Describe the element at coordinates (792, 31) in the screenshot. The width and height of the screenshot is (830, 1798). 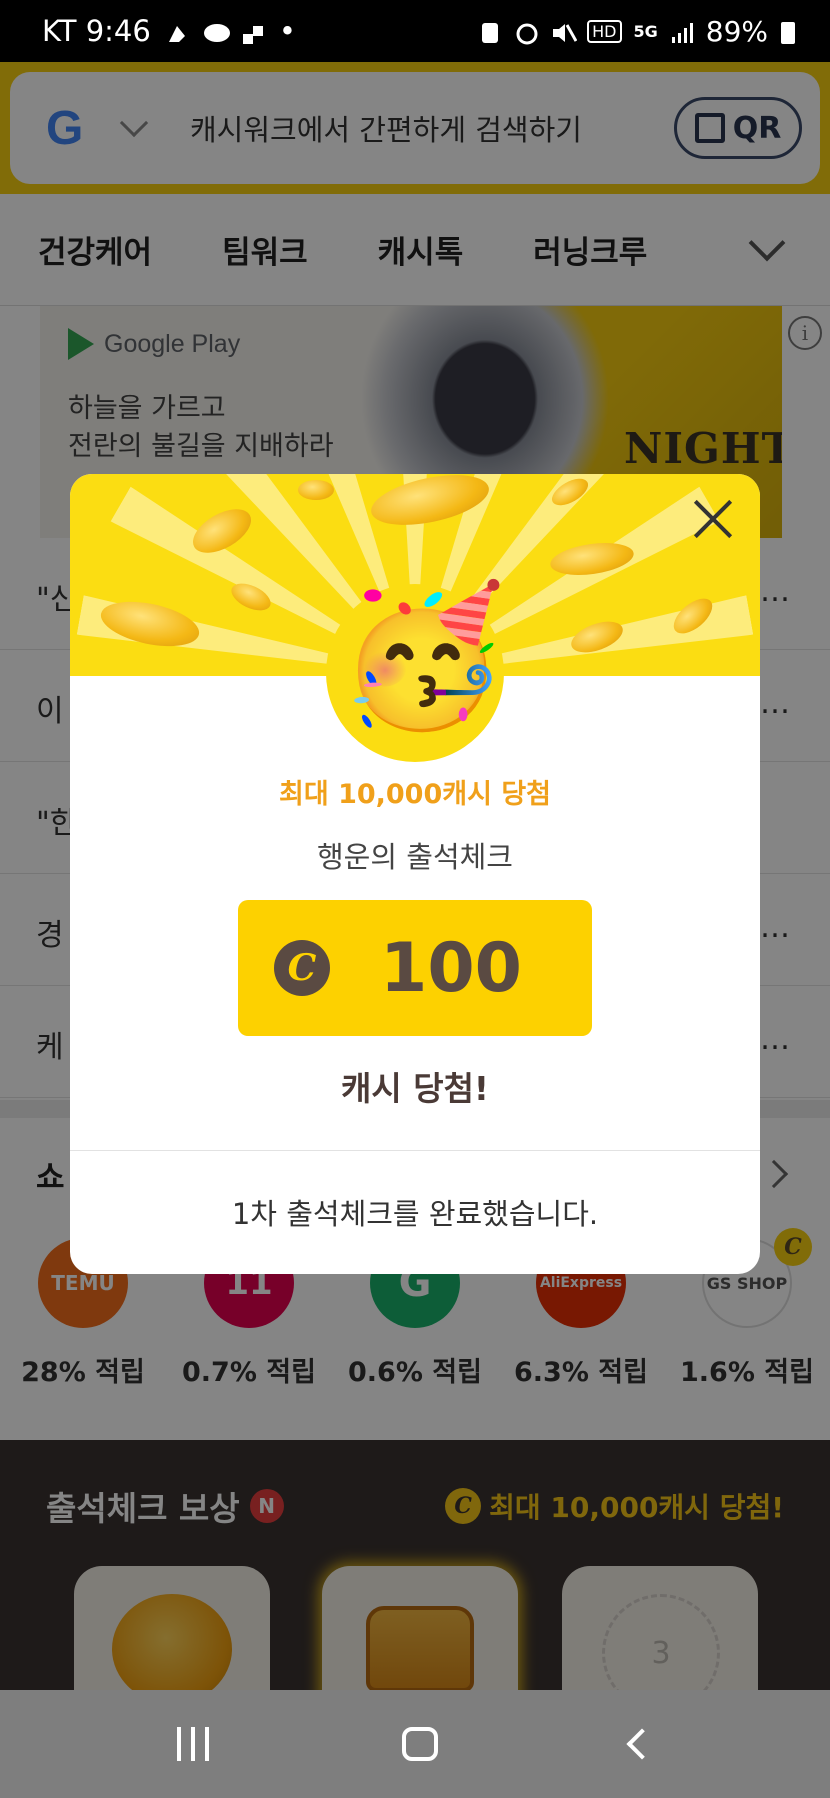
I see `battery-icon` at that location.